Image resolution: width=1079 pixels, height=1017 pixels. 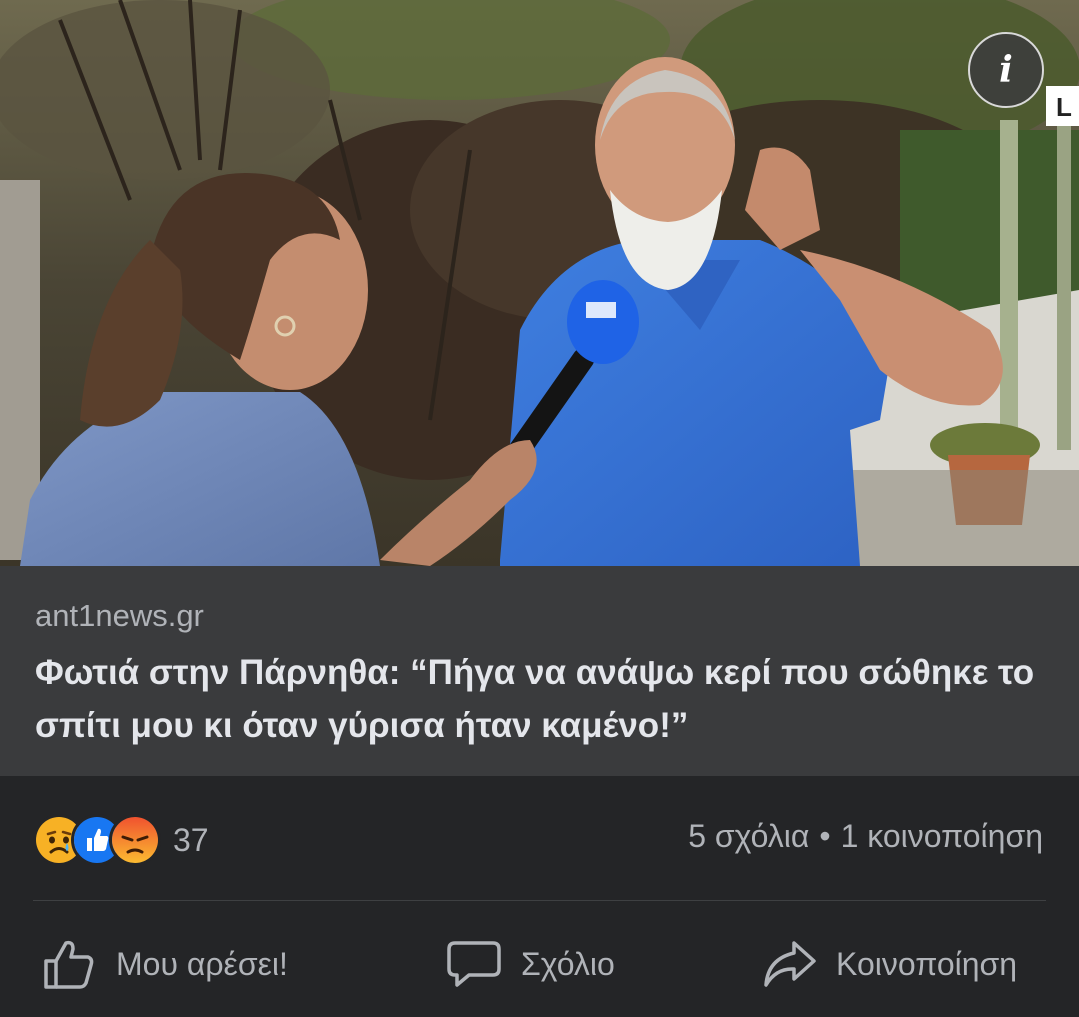 I want to click on shares-count: 1 κοινοποίηση, so click(x=942, y=836).